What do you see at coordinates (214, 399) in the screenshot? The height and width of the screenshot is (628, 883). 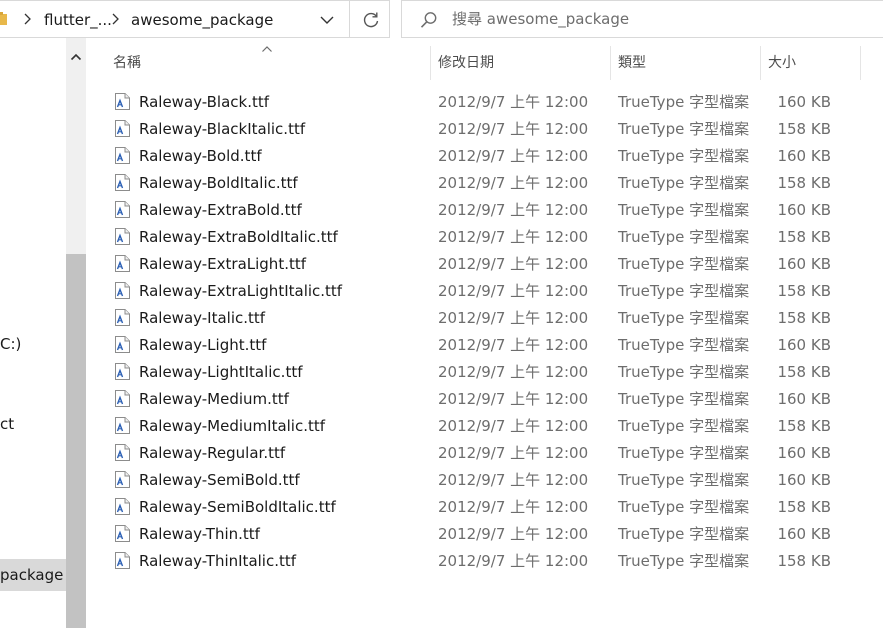 I see `file-name: Raleway-Medium.ttf` at bounding box center [214, 399].